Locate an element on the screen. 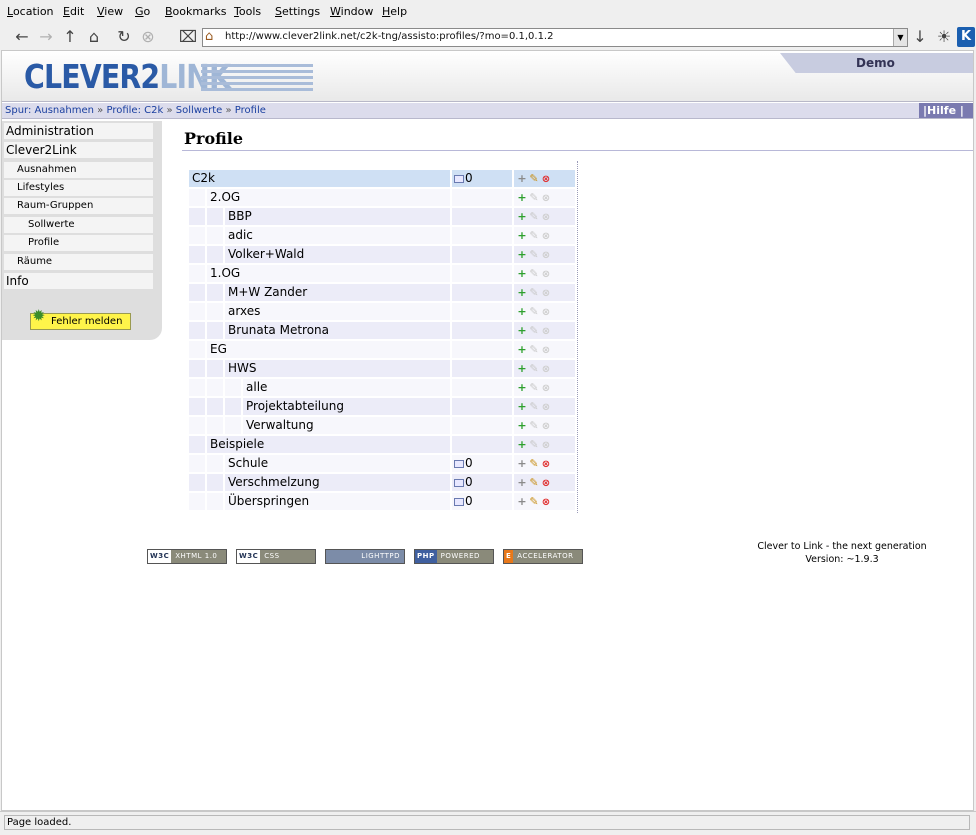  sidebar-item-info: Info is located at coordinates (78, 281).